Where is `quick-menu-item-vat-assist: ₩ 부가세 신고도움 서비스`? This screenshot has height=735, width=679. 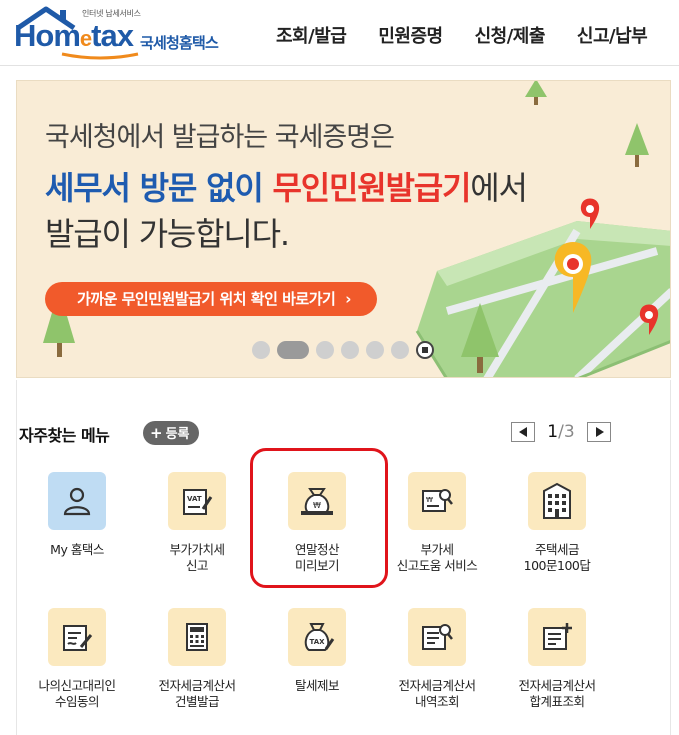 quick-menu-item-vat-assist: ₩ 부가세 신고도움 서비스 is located at coordinates (437, 523).